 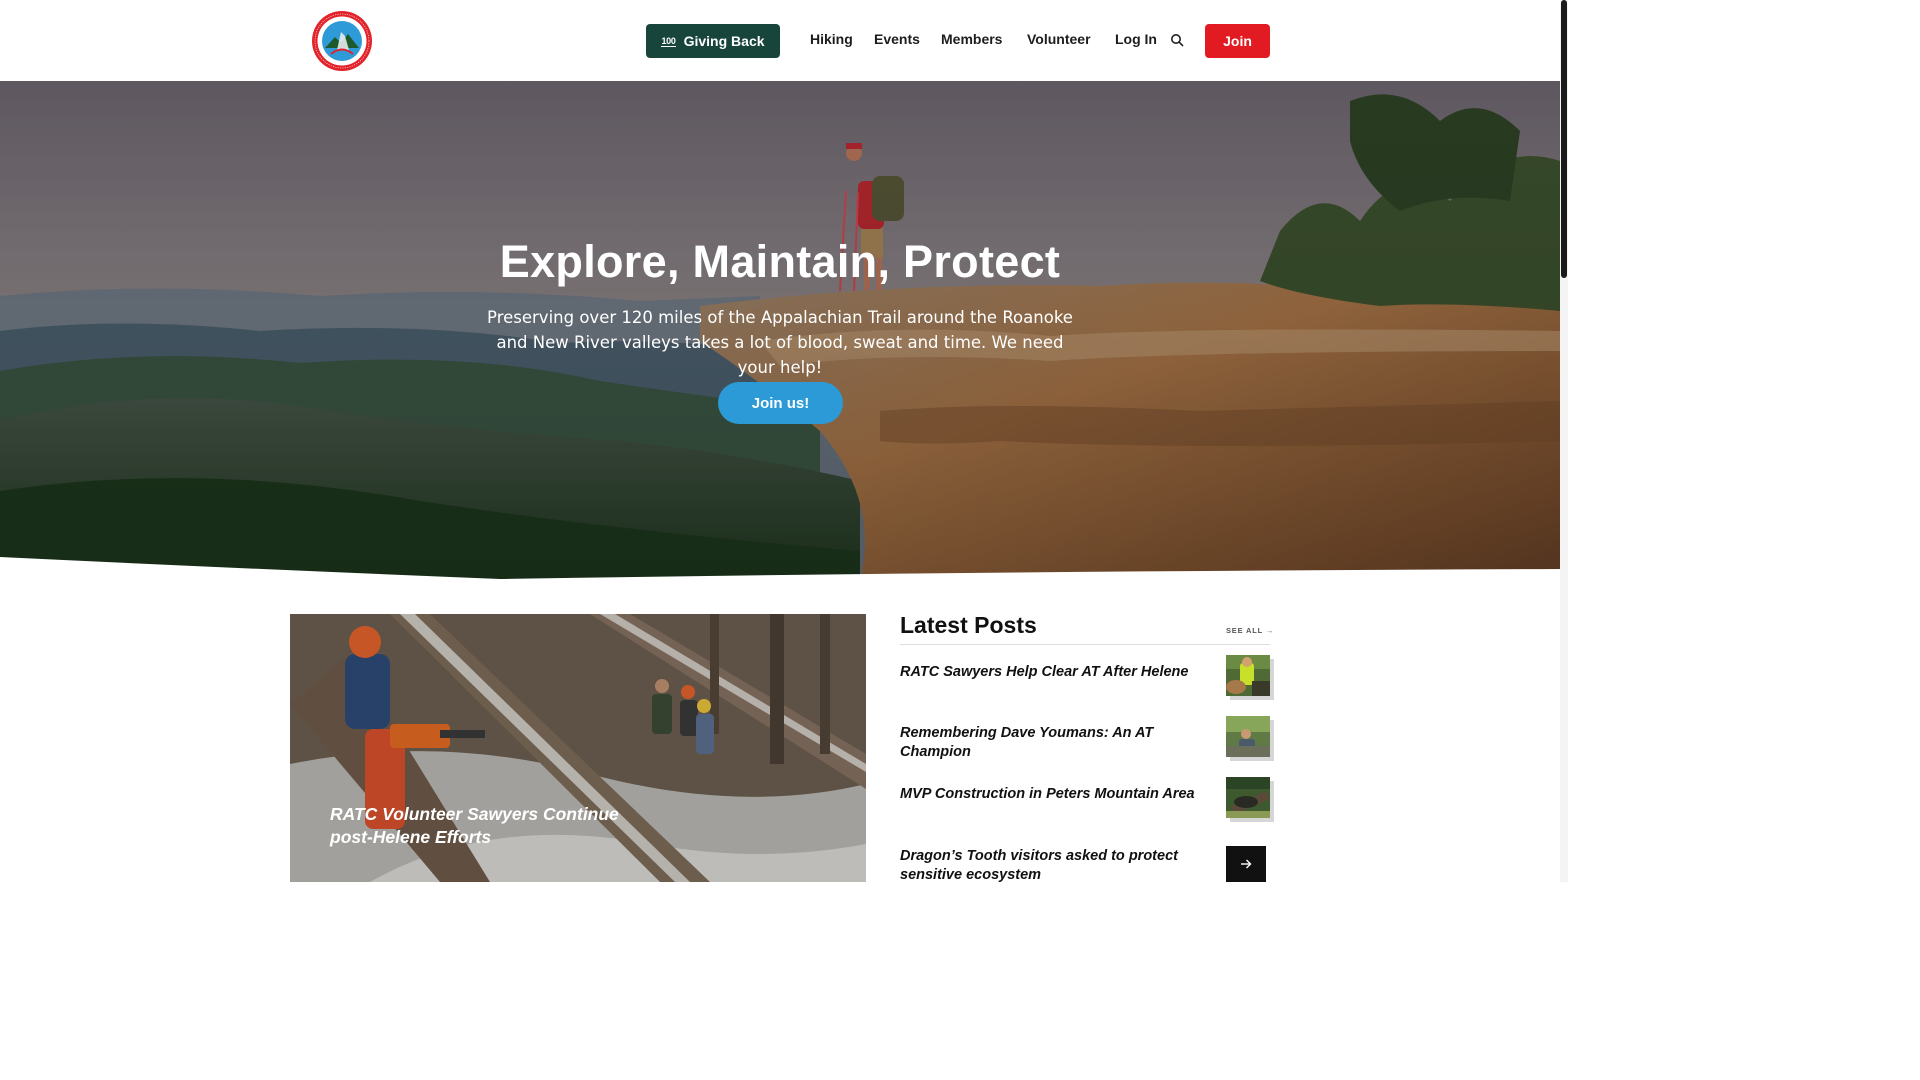 What do you see at coordinates (1085, 644) in the screenshot?
I see `divider` at bounding box center [1085, 644].